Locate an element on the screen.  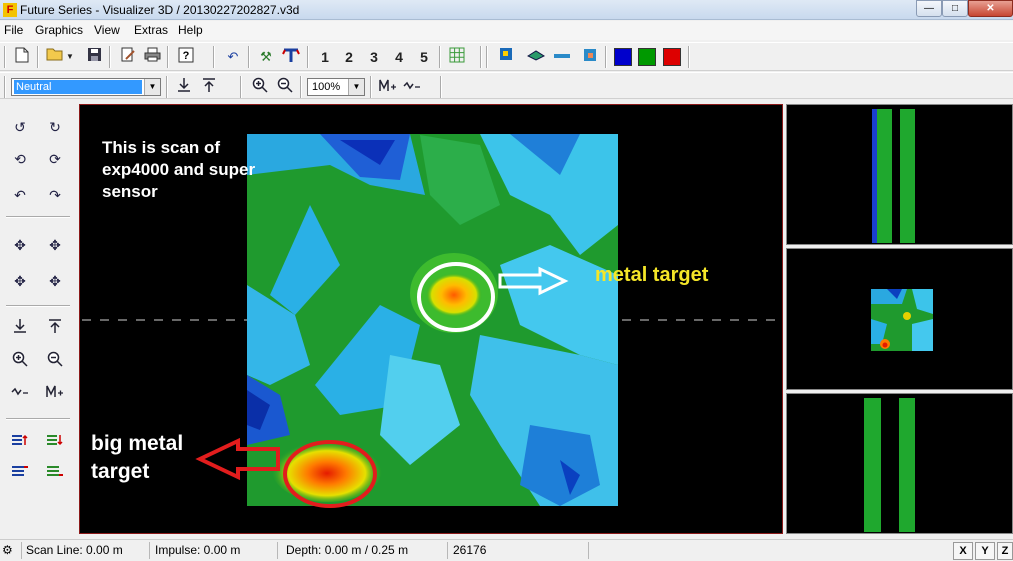
gear-icon: ⚙ is located at coordinates (11, 550).